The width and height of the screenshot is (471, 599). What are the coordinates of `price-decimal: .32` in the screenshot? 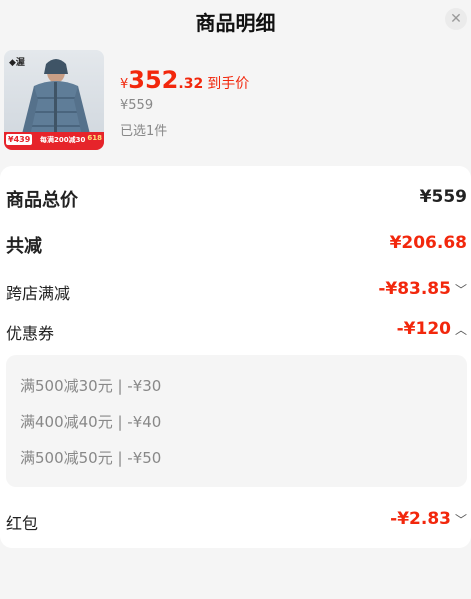 It's located at (191, 84).